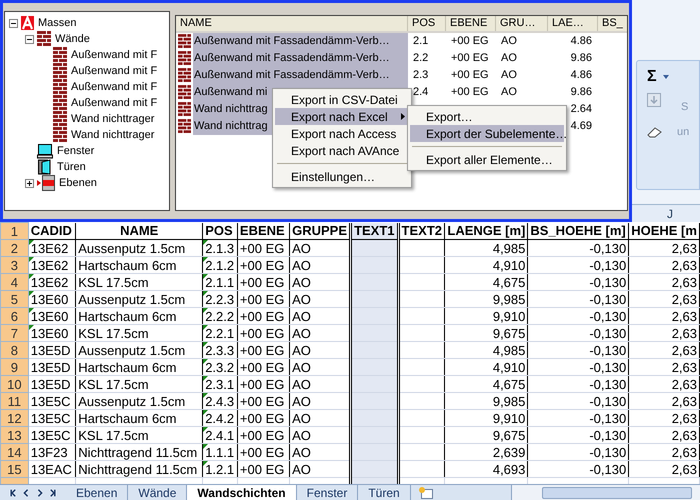 The width and height of the screenshot is (700, 500). What do you see at coordinates (52, 231) in the screenshot?
I see `header-cell: CADID` at bounding box center [52, 231].